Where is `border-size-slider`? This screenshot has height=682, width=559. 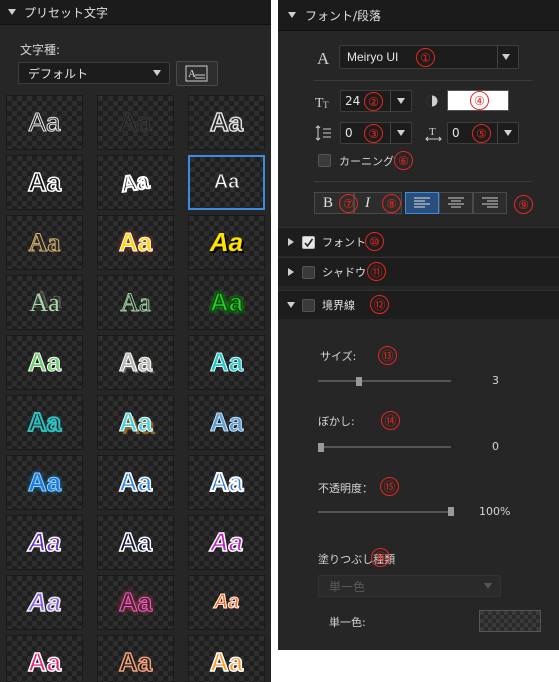 border-size-slider is located at coordinates (384, 381).